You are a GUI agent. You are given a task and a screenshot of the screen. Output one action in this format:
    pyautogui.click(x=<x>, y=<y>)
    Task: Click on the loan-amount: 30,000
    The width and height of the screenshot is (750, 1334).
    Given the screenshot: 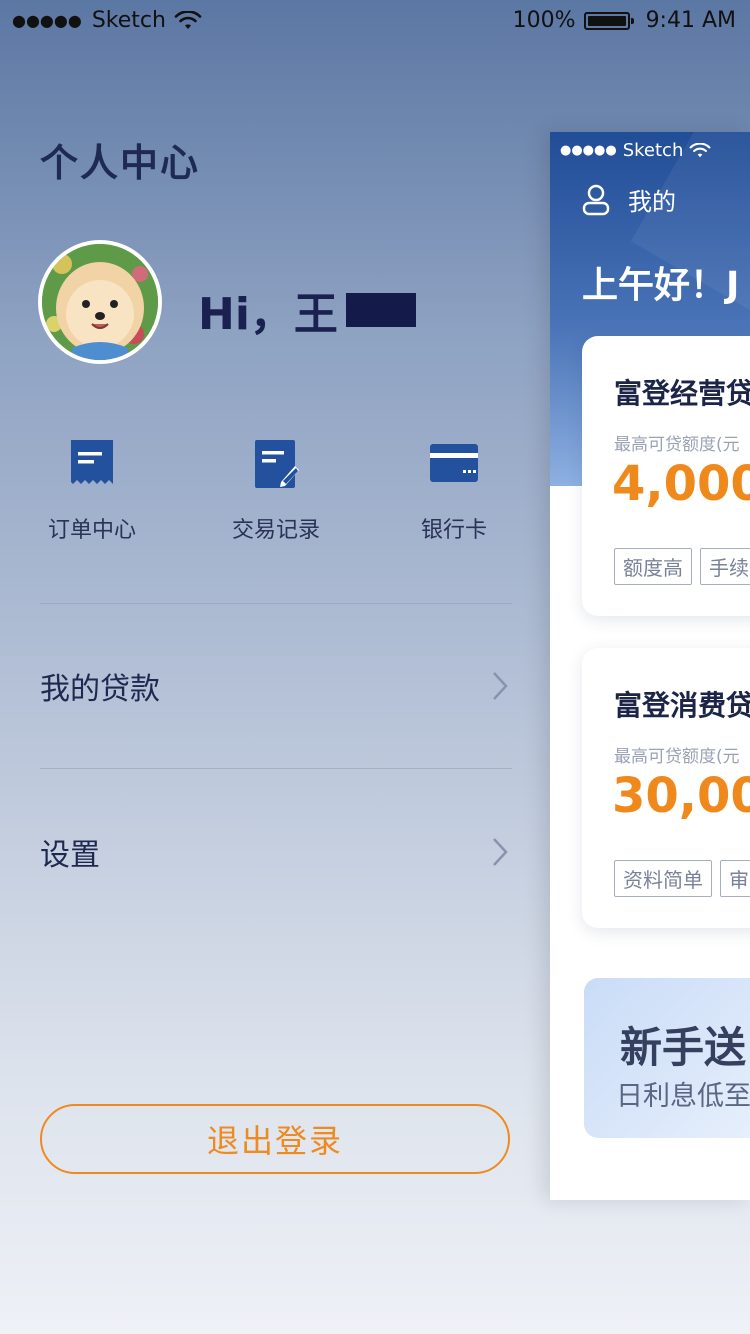 What is the action you would take?
    pyautogui.click(x=681, y=796)
    